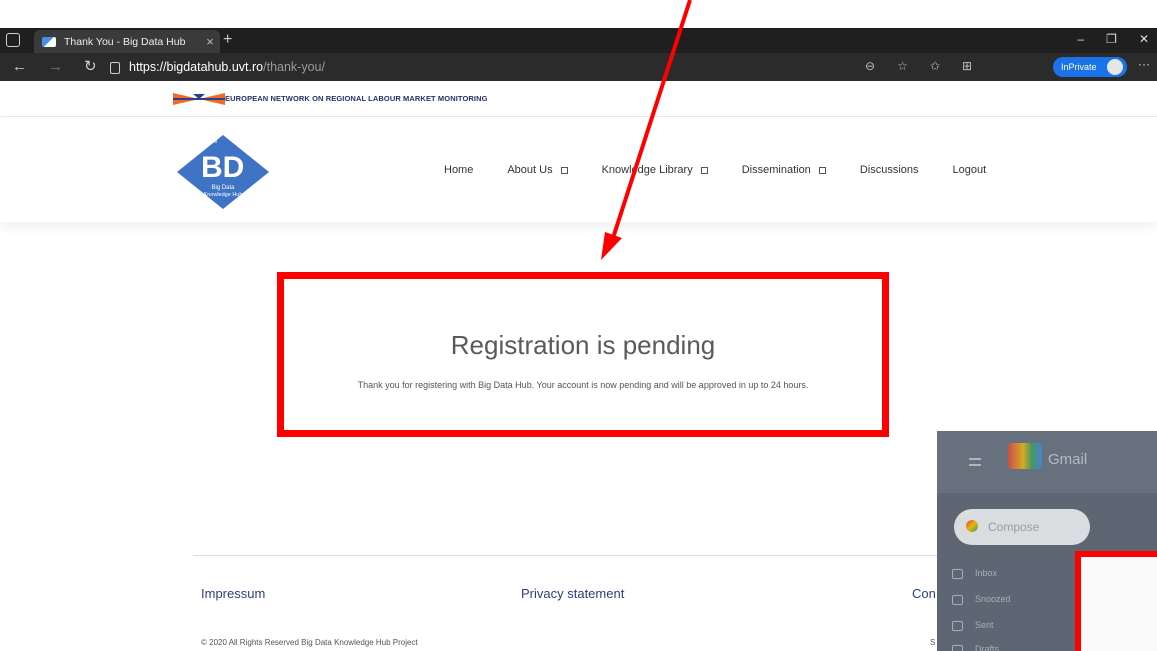 The height and width of the screenshot is (651, 1157). Describe the element at coordinates (90, 67) in the screenshot. I see `refresh-icon: ↻` at that location.